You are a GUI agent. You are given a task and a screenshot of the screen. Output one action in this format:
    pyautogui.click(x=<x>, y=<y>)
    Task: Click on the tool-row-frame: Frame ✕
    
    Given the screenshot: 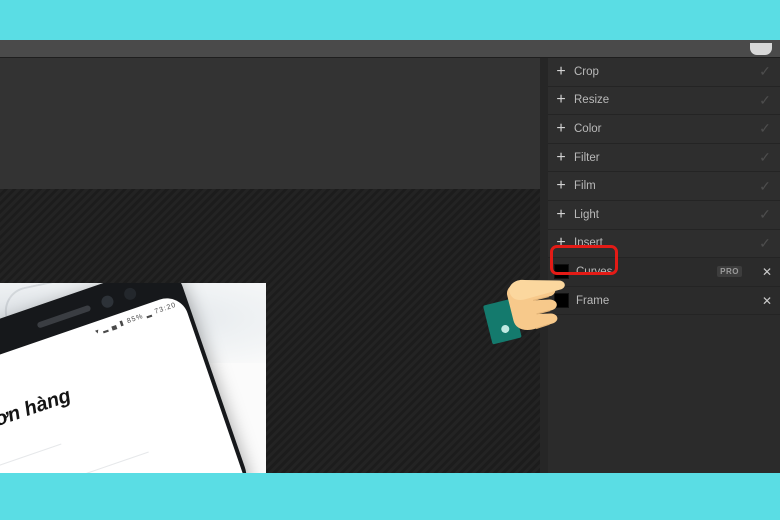 What is the action you would take?
    pyautogui.click(x=664, y=301)
    